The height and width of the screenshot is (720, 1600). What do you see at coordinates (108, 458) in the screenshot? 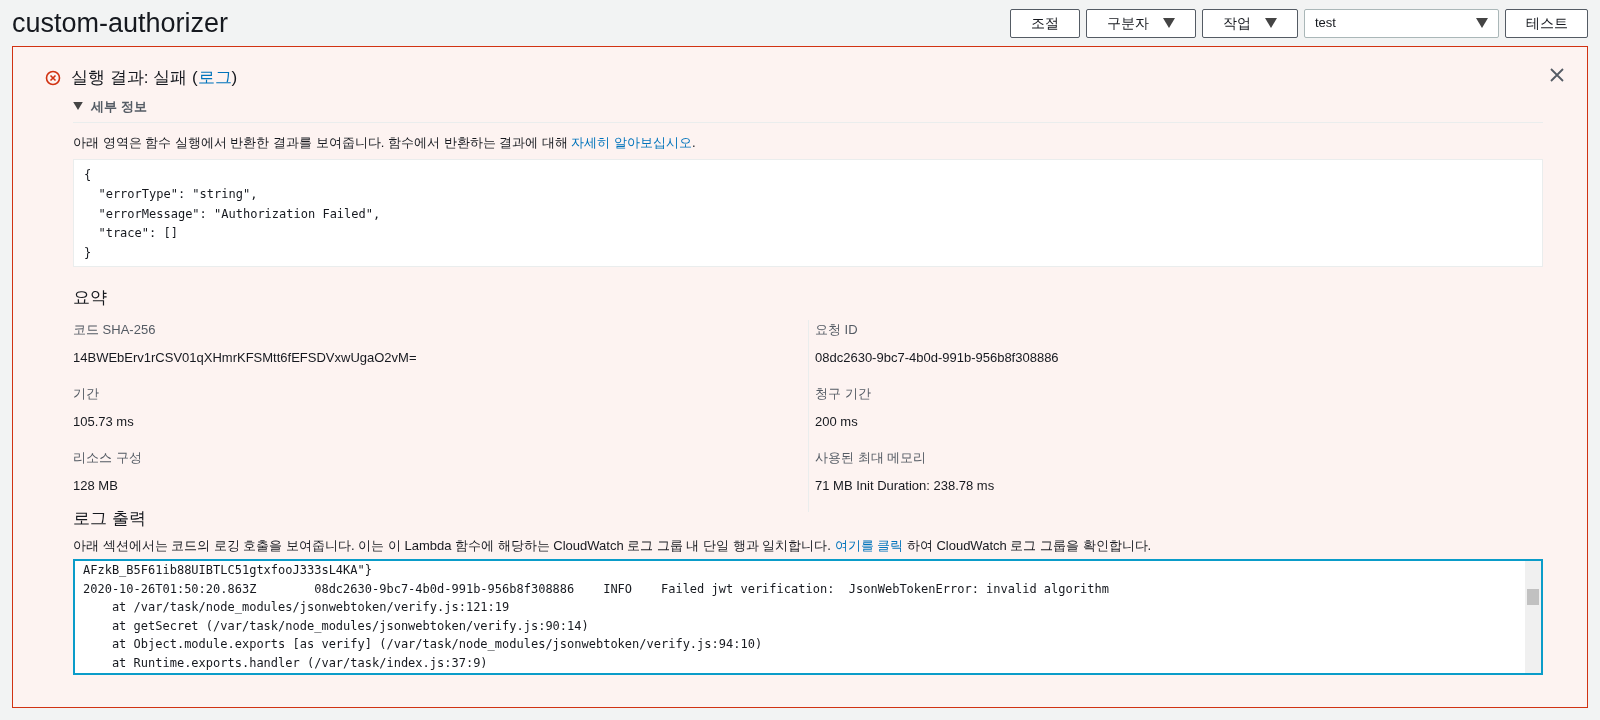
I see `field-label: 리소스 구성` at bounding box center [108, 458].